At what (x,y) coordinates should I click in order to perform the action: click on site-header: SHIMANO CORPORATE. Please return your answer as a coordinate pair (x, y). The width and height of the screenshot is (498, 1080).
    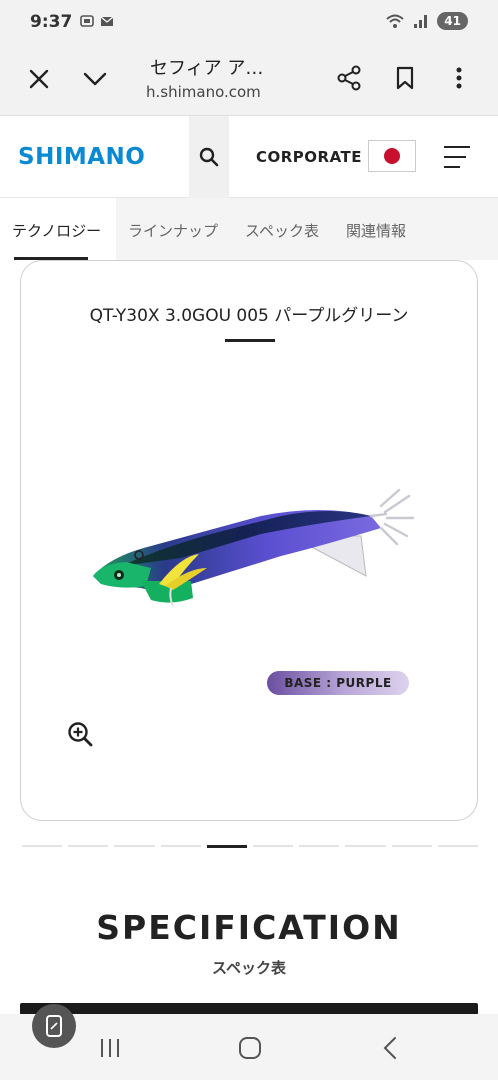
    Looking at the image, I should click on (249, 157).